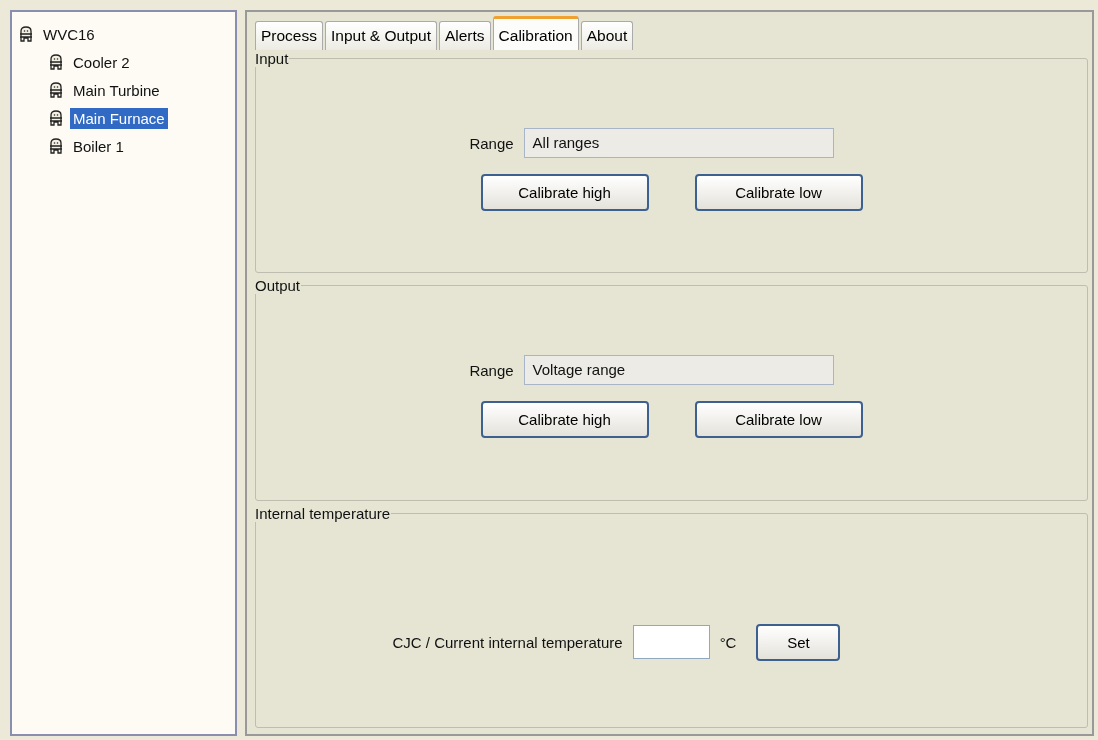 This screenshot has width=1098, height=740. I want to click on group-title: Output, so click(278, 286).